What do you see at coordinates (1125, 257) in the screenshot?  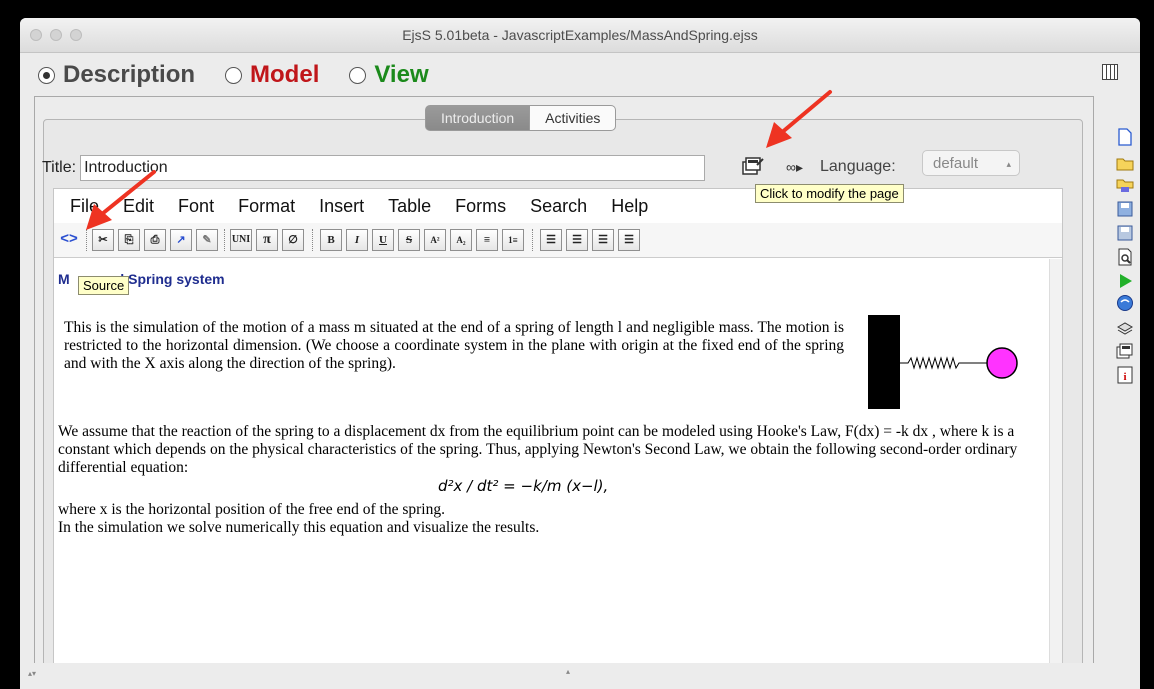 I see `search-doc-icon` at bounding box center [1125, 257].